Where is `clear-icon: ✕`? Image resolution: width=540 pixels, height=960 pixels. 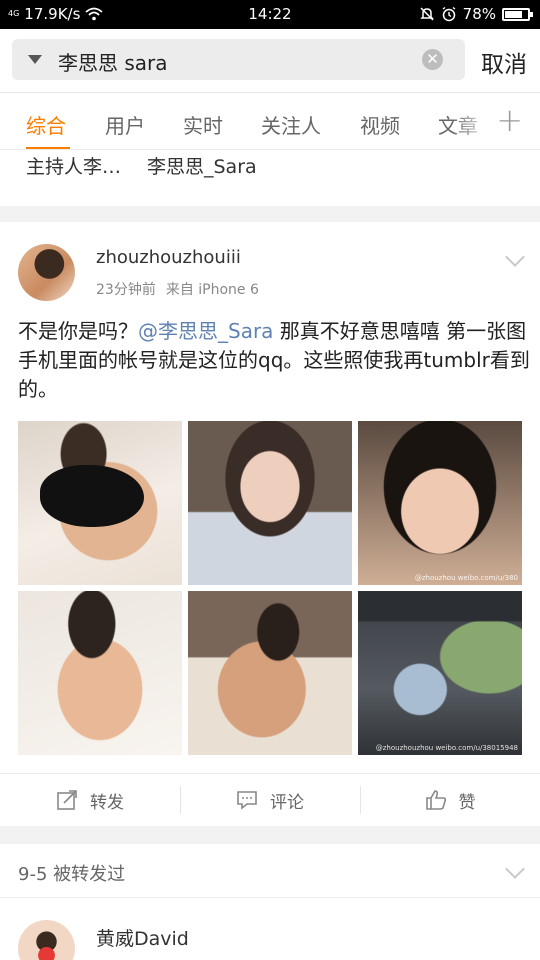
clear-icon: ✕ is located at coordinates (432, 59).